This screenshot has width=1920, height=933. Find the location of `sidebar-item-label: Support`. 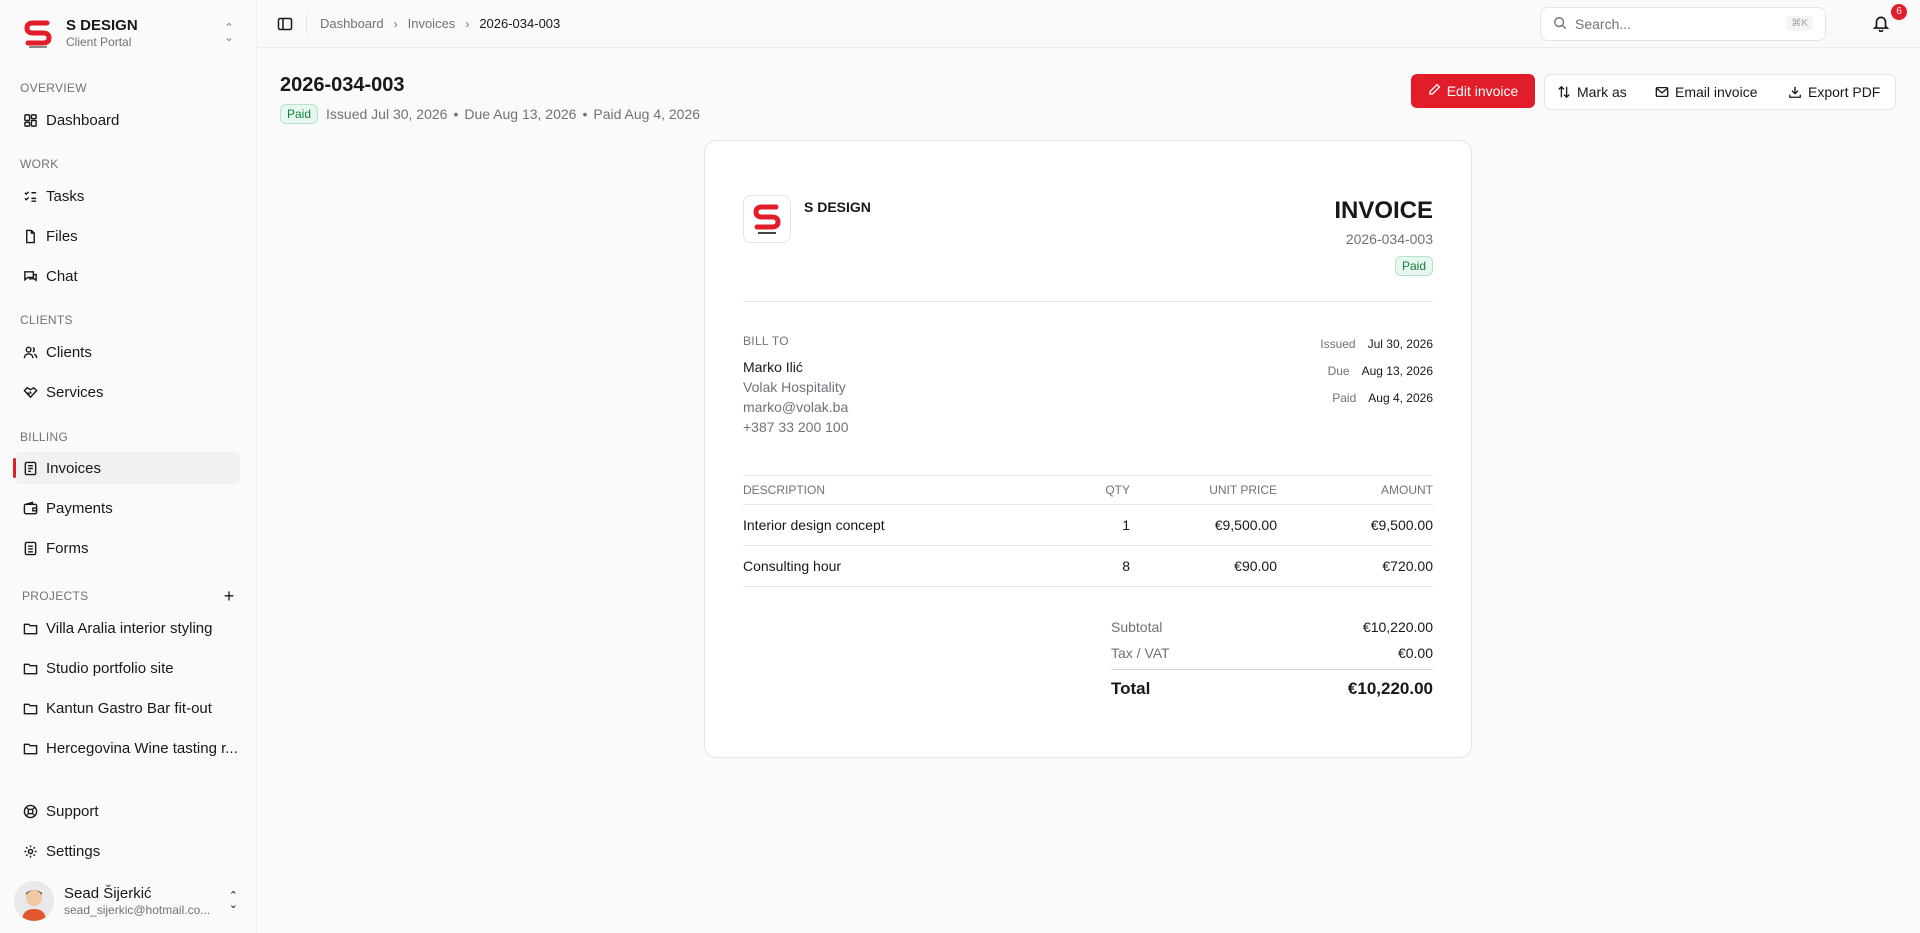

sidebar-item-label: Support is located at coordinates (72, 811).